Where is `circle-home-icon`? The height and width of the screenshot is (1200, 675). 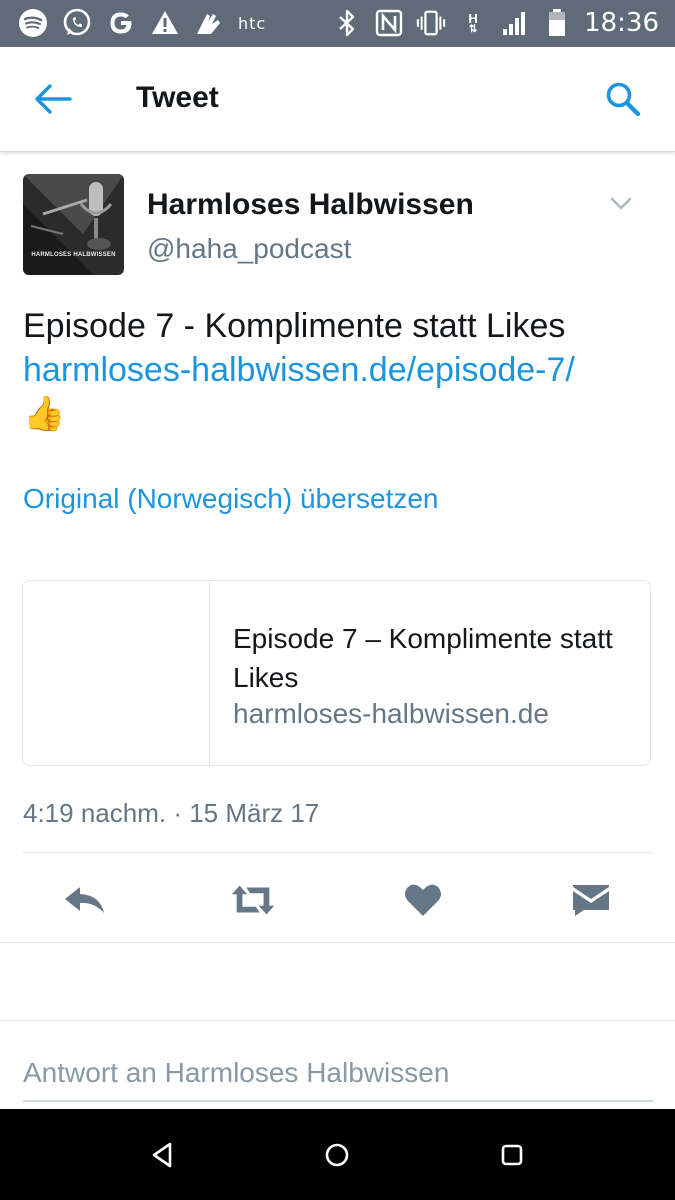
circle-home-icon is located at coordinates (337, 1155).